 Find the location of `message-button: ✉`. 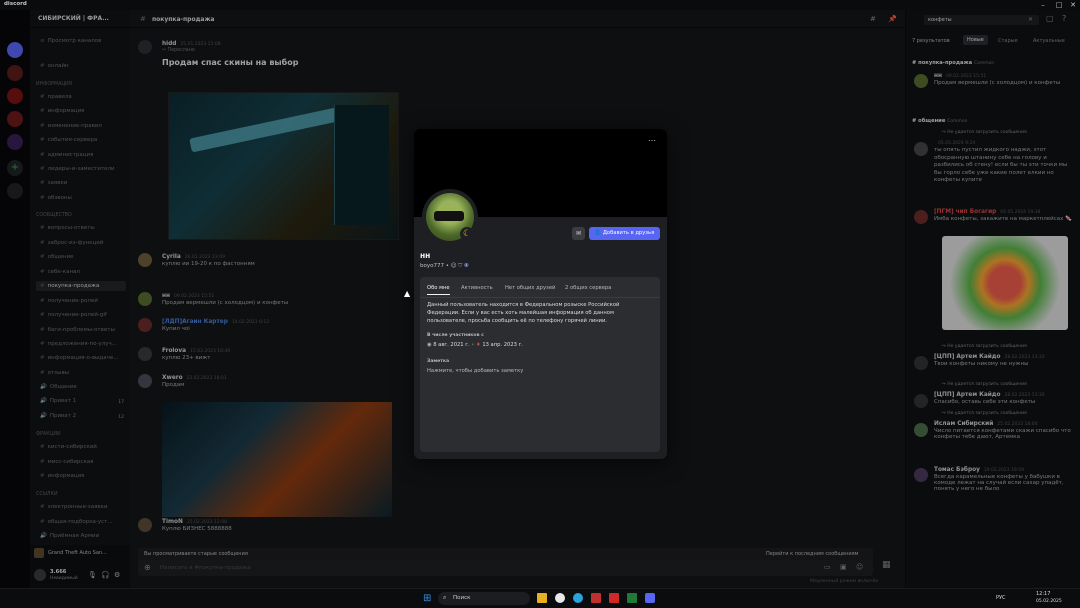

message-button: ✉ is located at coordinates (578, 233).